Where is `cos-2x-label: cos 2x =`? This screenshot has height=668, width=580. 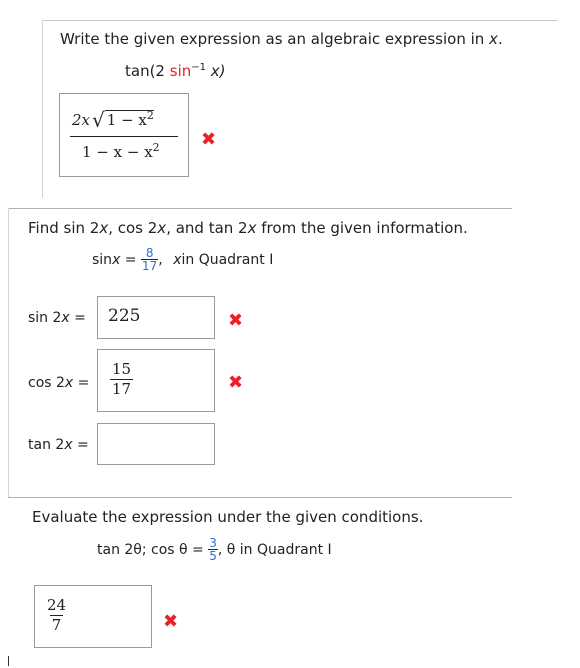 cos-2x-label: cos 2x = is located at coordinates (59, 383).